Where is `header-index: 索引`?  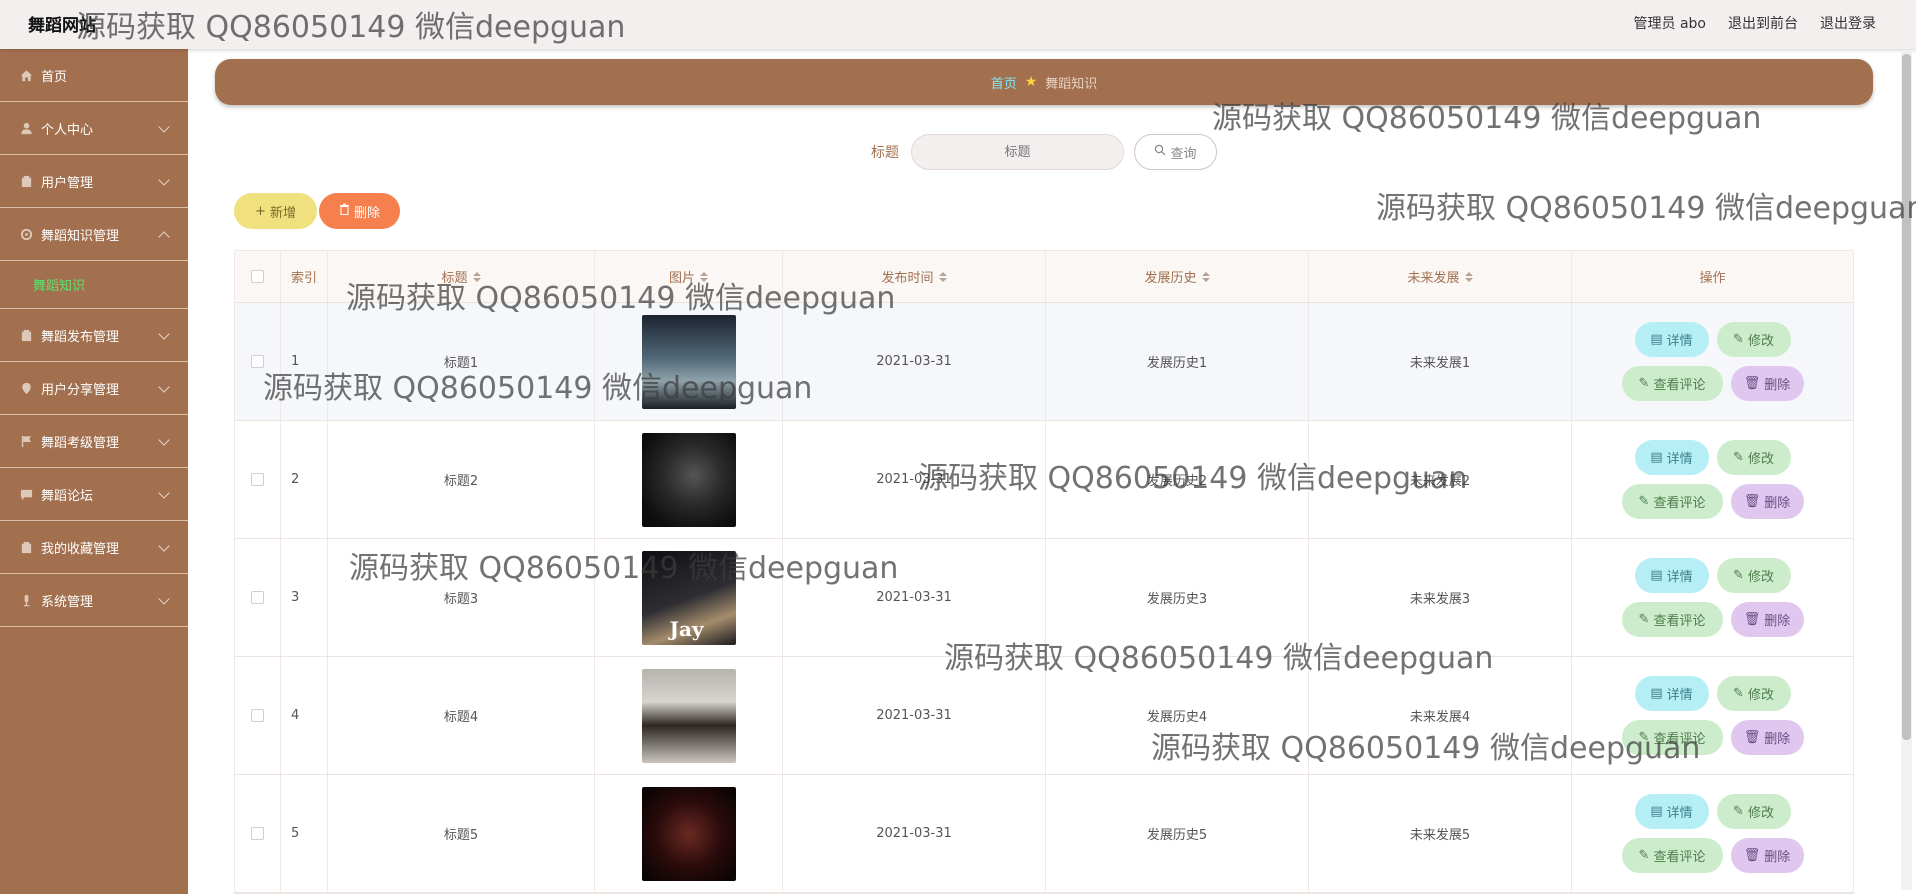 header-index: 索引 is located at coordinates (304, 276).